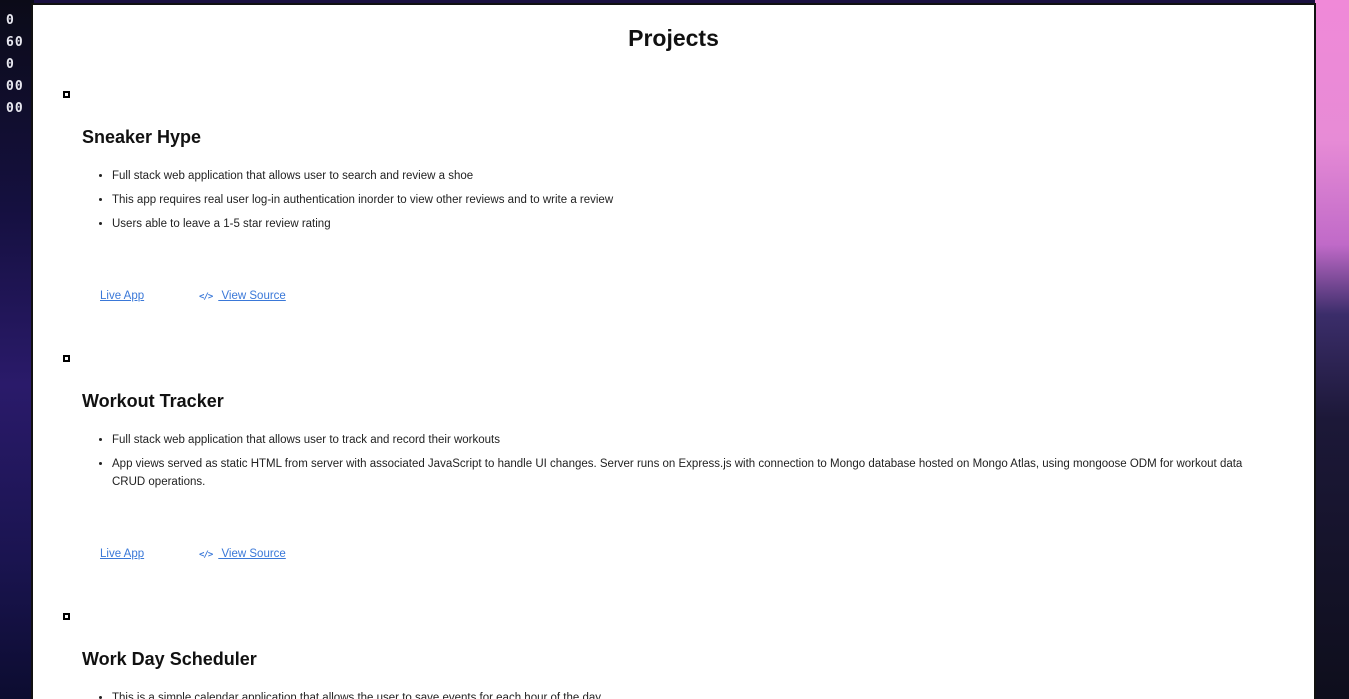  Describe the element at coordinates (142, 137) in the screenshot. I see `project-title: Sneaker Hype` at that location.